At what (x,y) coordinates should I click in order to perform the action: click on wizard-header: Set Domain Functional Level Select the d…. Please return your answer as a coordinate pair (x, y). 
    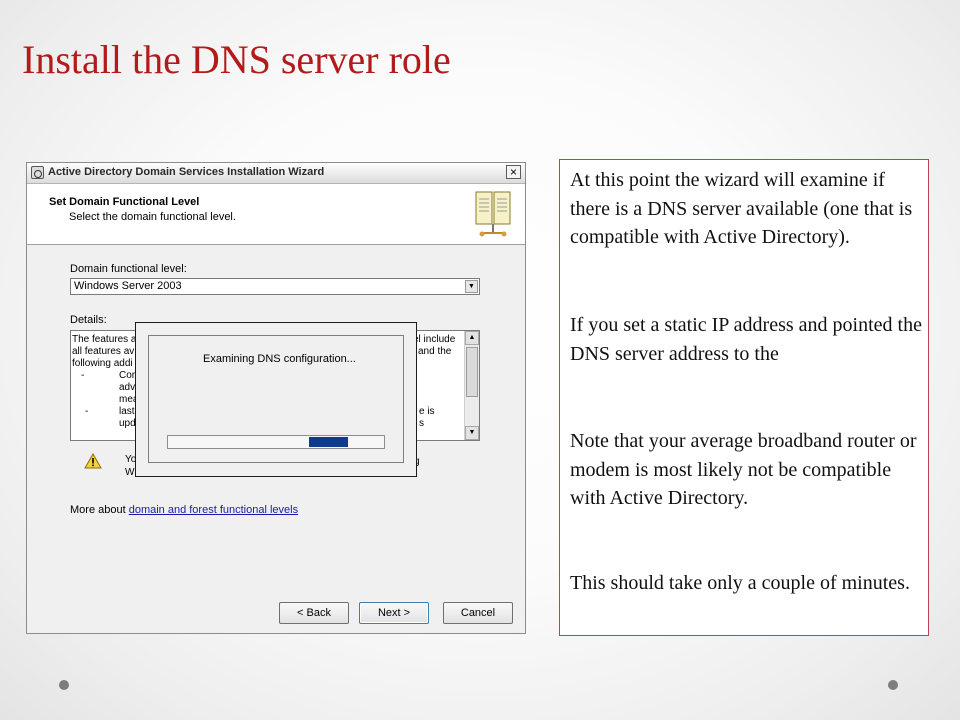
    Looking at the image, I should click on (276, 214).